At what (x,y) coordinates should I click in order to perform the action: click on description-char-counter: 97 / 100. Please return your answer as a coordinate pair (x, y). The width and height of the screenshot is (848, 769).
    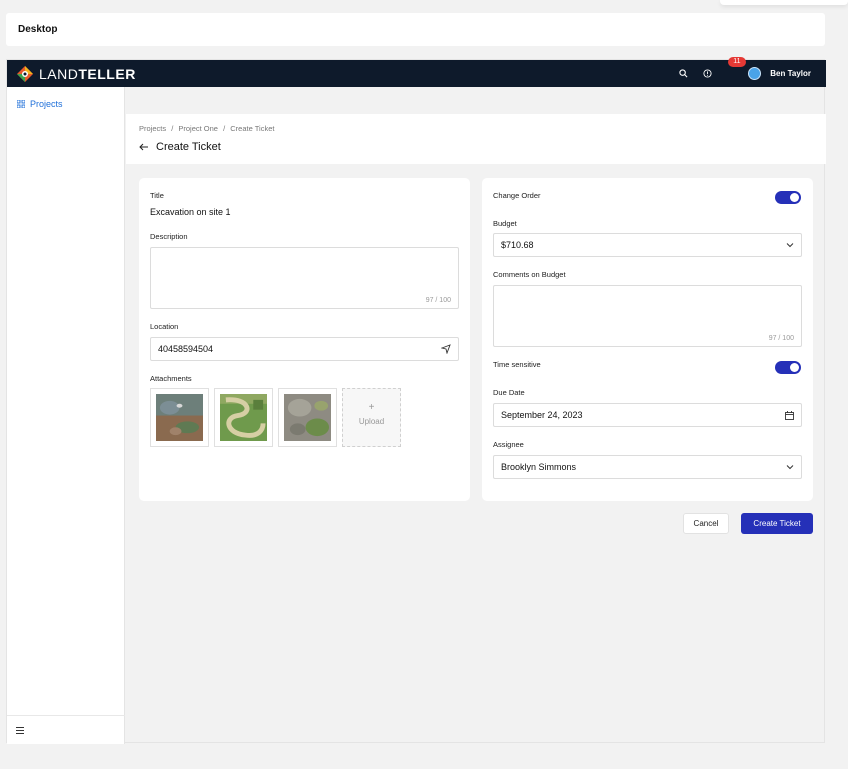
    Looking at the image, I should click on (438, 300).